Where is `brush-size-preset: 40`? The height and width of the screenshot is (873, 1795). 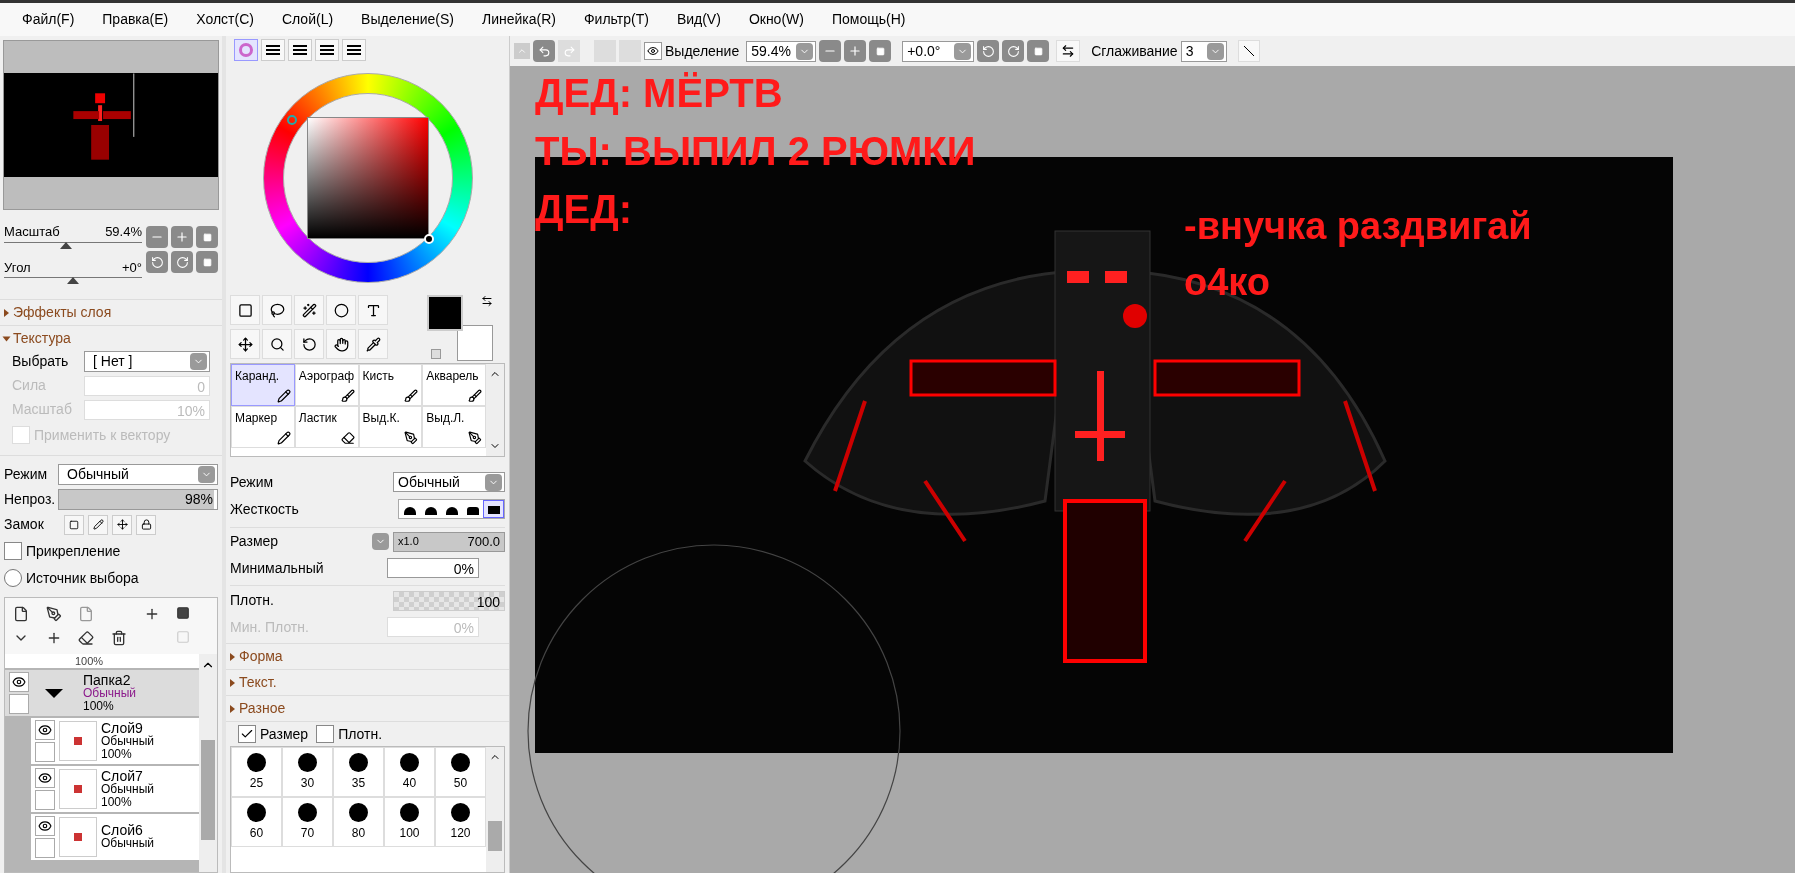
brush-size-preset: 40 is located at coordinates (409, 772).